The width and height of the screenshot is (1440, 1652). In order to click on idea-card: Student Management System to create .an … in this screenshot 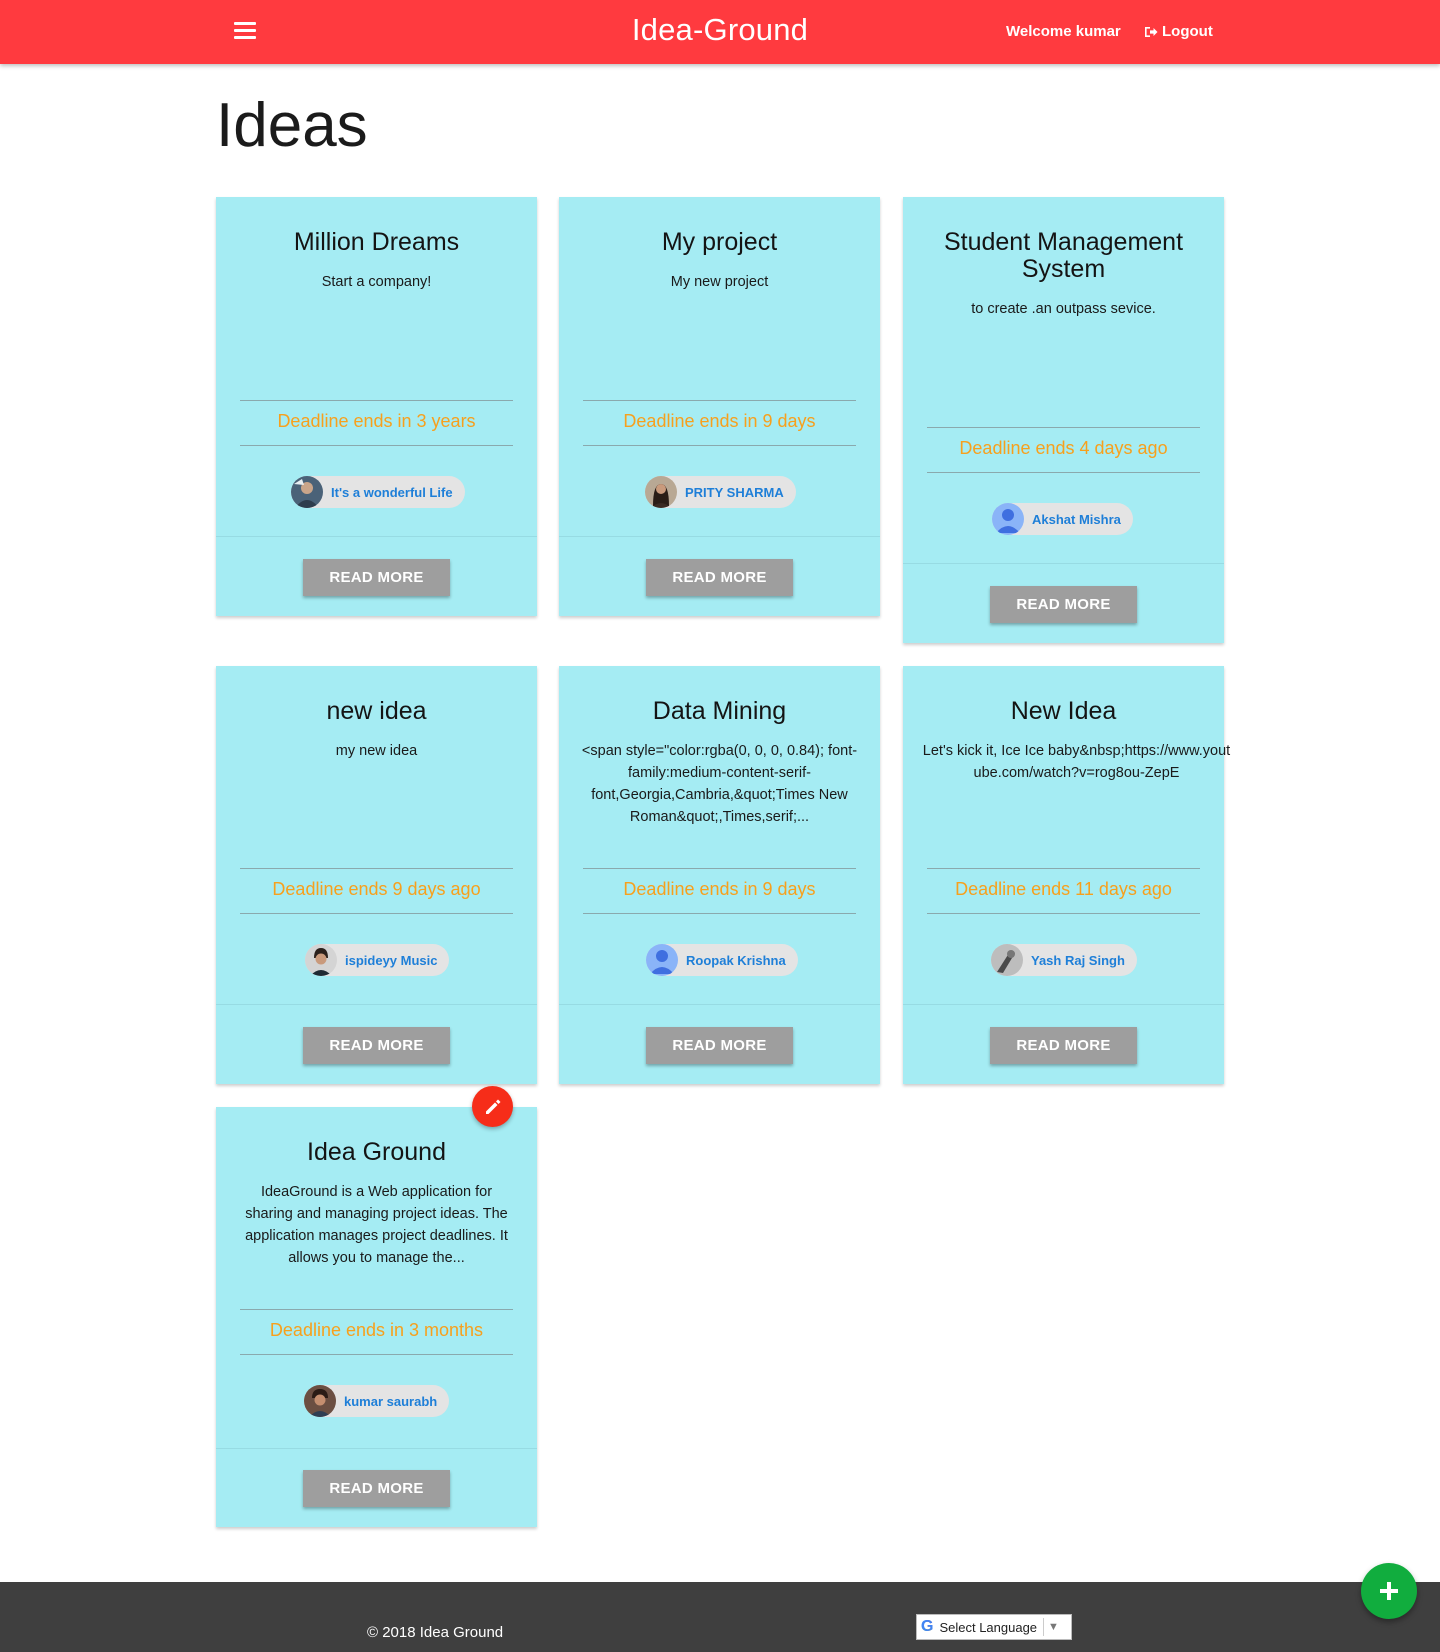, I will do `click(1063, 420)`.